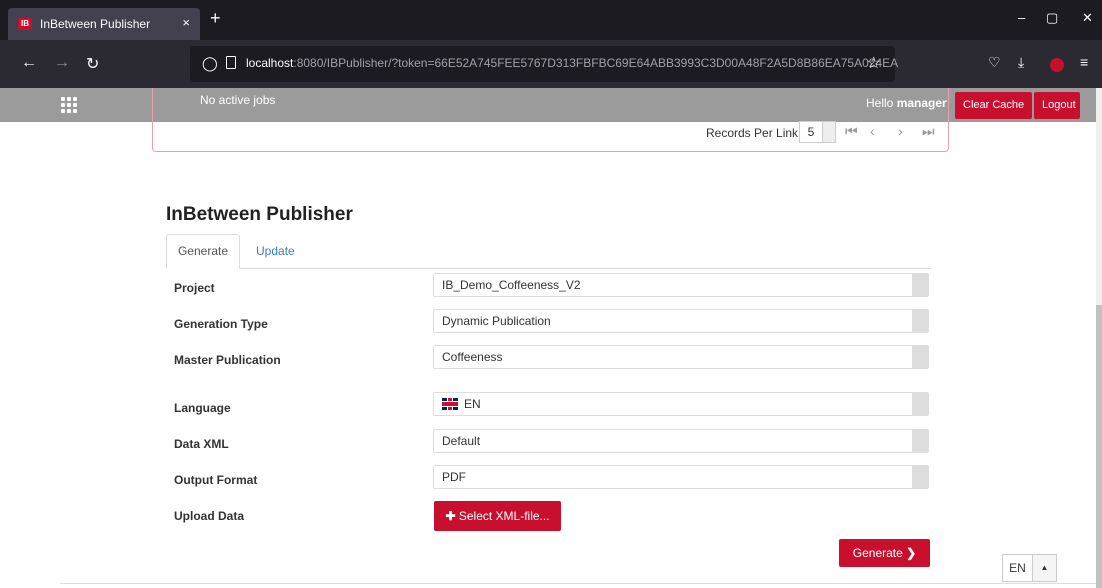 The image size is (1102, 588). What do you see at coordinates (454, 477) in the screenshot?
I see `output-format-value: PDF` at bounding box center [454, 477].